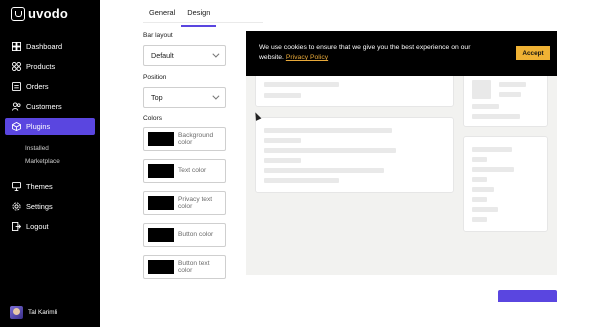 The width and height of the screenshot is (600, 327). I want to click on bar-layout-label: Bar layout, so click(158, 35).